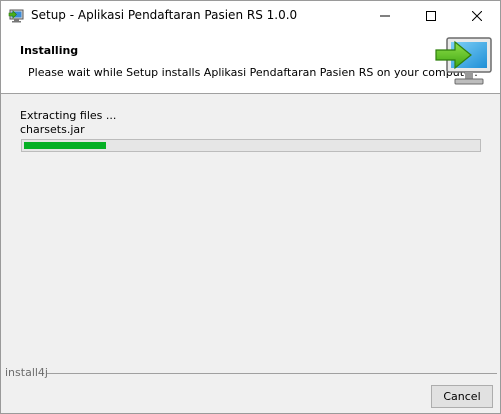 This screenshot has height=414, width=501. I want to click on minimize-icon, so click(385, 16).